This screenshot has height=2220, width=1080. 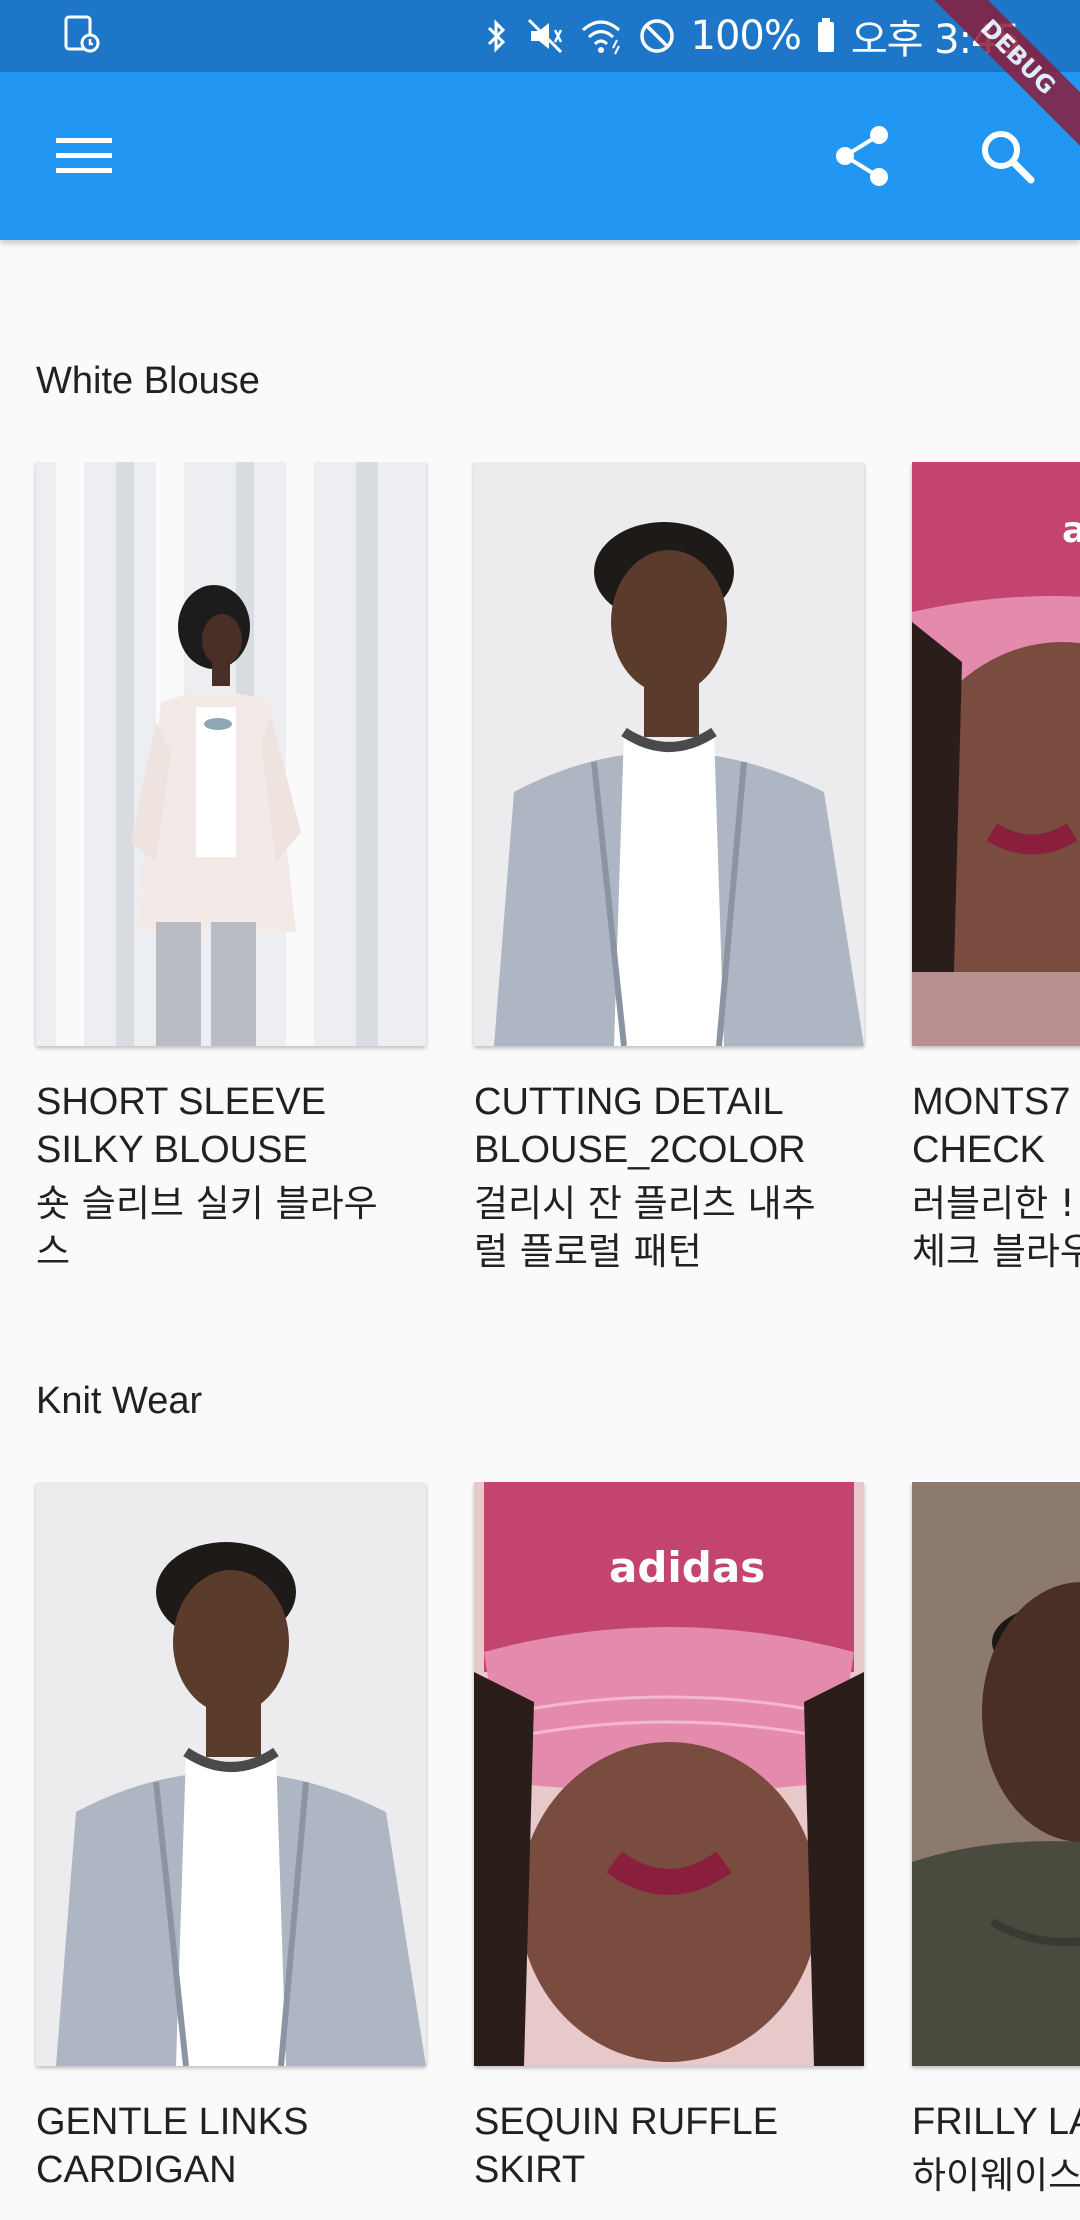 What do you see at coordinates (82, 34) in the screenshot?
I see `screenshot-icon` at bounding box center [82, 34].